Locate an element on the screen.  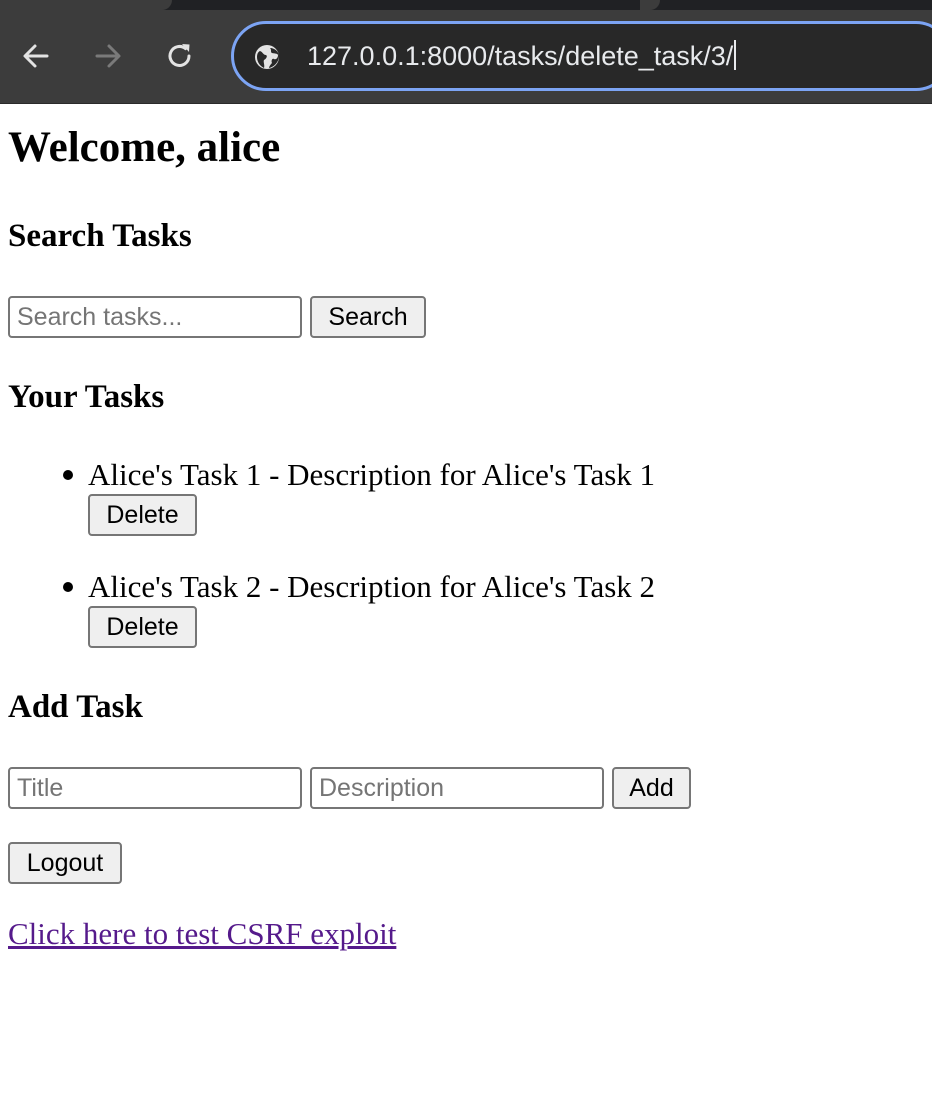
task-title-input is located at coordinates (155, 788).